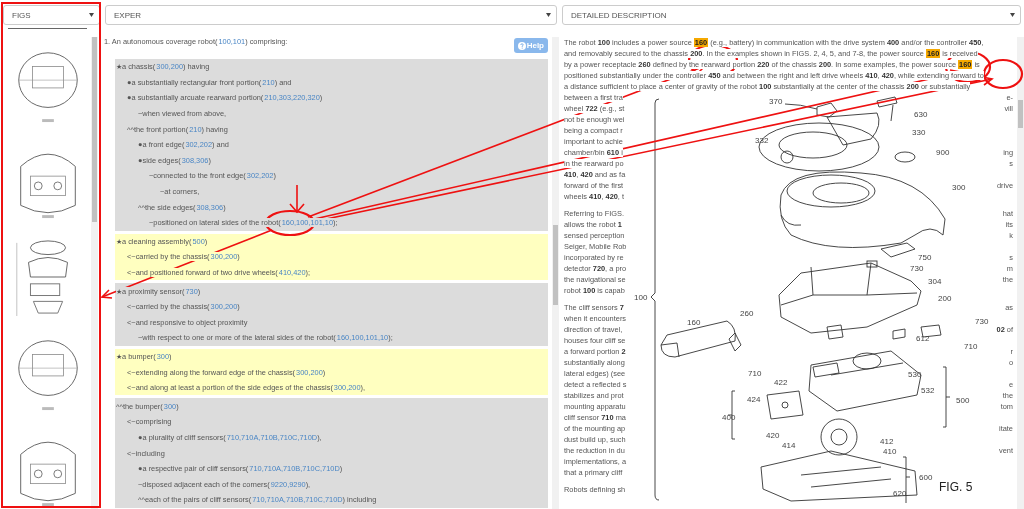  What do you see at coordinates (754, 399) in the screenshot?
I see `callout-label: 424` at bounding box center [754, 399].